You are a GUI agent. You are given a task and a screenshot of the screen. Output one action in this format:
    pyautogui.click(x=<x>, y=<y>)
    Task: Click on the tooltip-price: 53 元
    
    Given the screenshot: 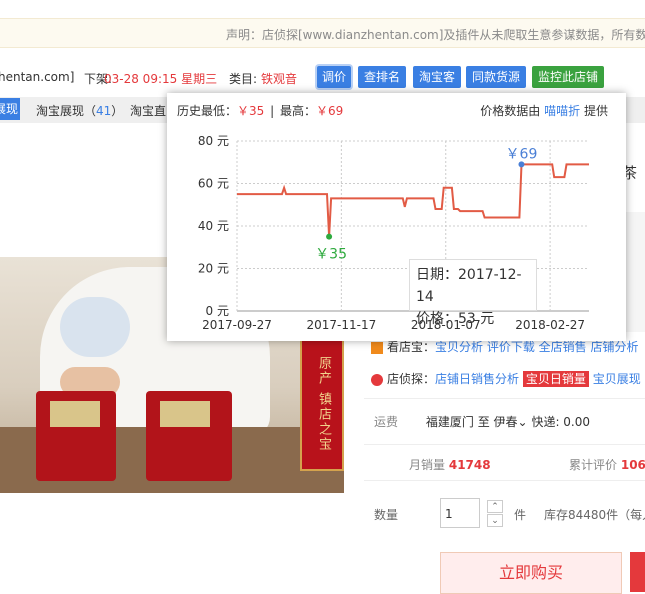 What is the action you would take?
    pyautogui.click(x=476, y=319)
    